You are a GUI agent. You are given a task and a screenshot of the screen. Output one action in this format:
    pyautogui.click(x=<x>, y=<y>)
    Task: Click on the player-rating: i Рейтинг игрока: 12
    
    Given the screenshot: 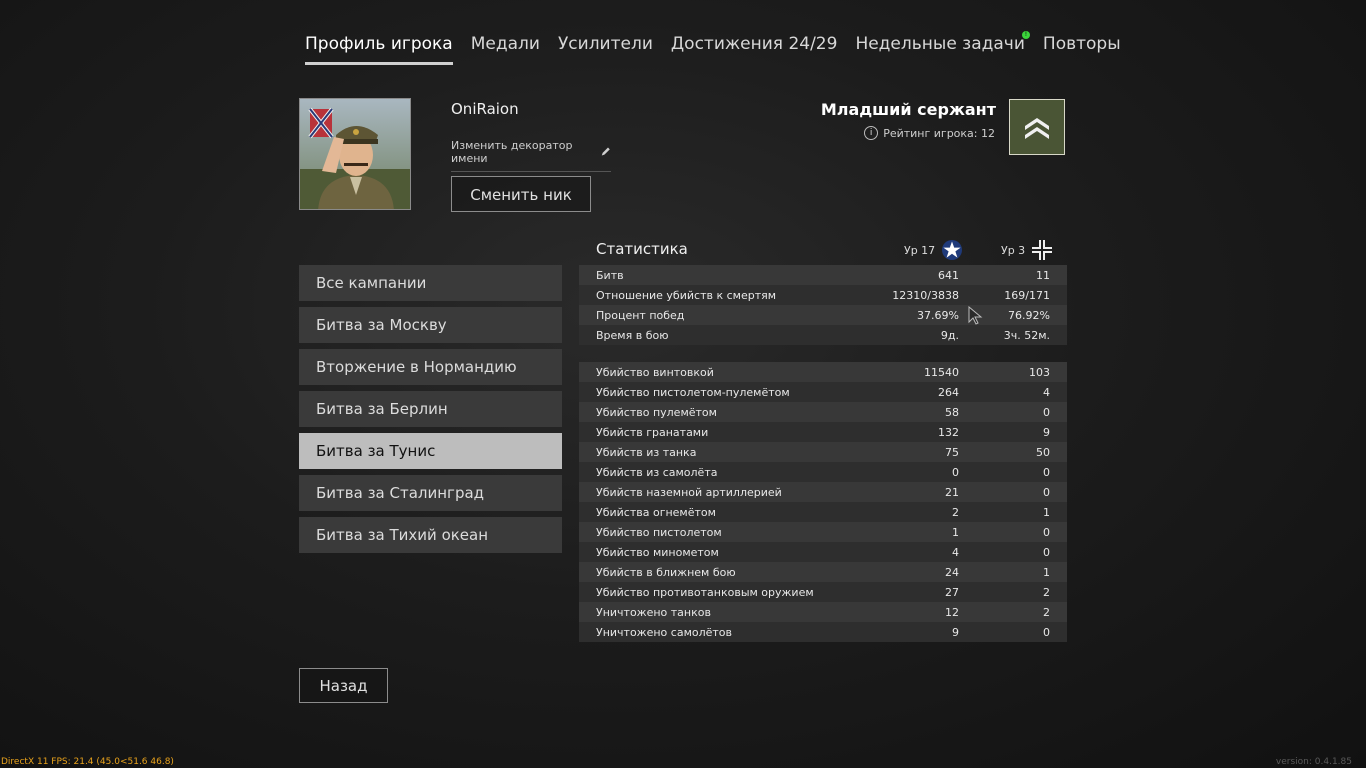 What is the action you would take?
    pyautogui.click(x=929, y=133)
    